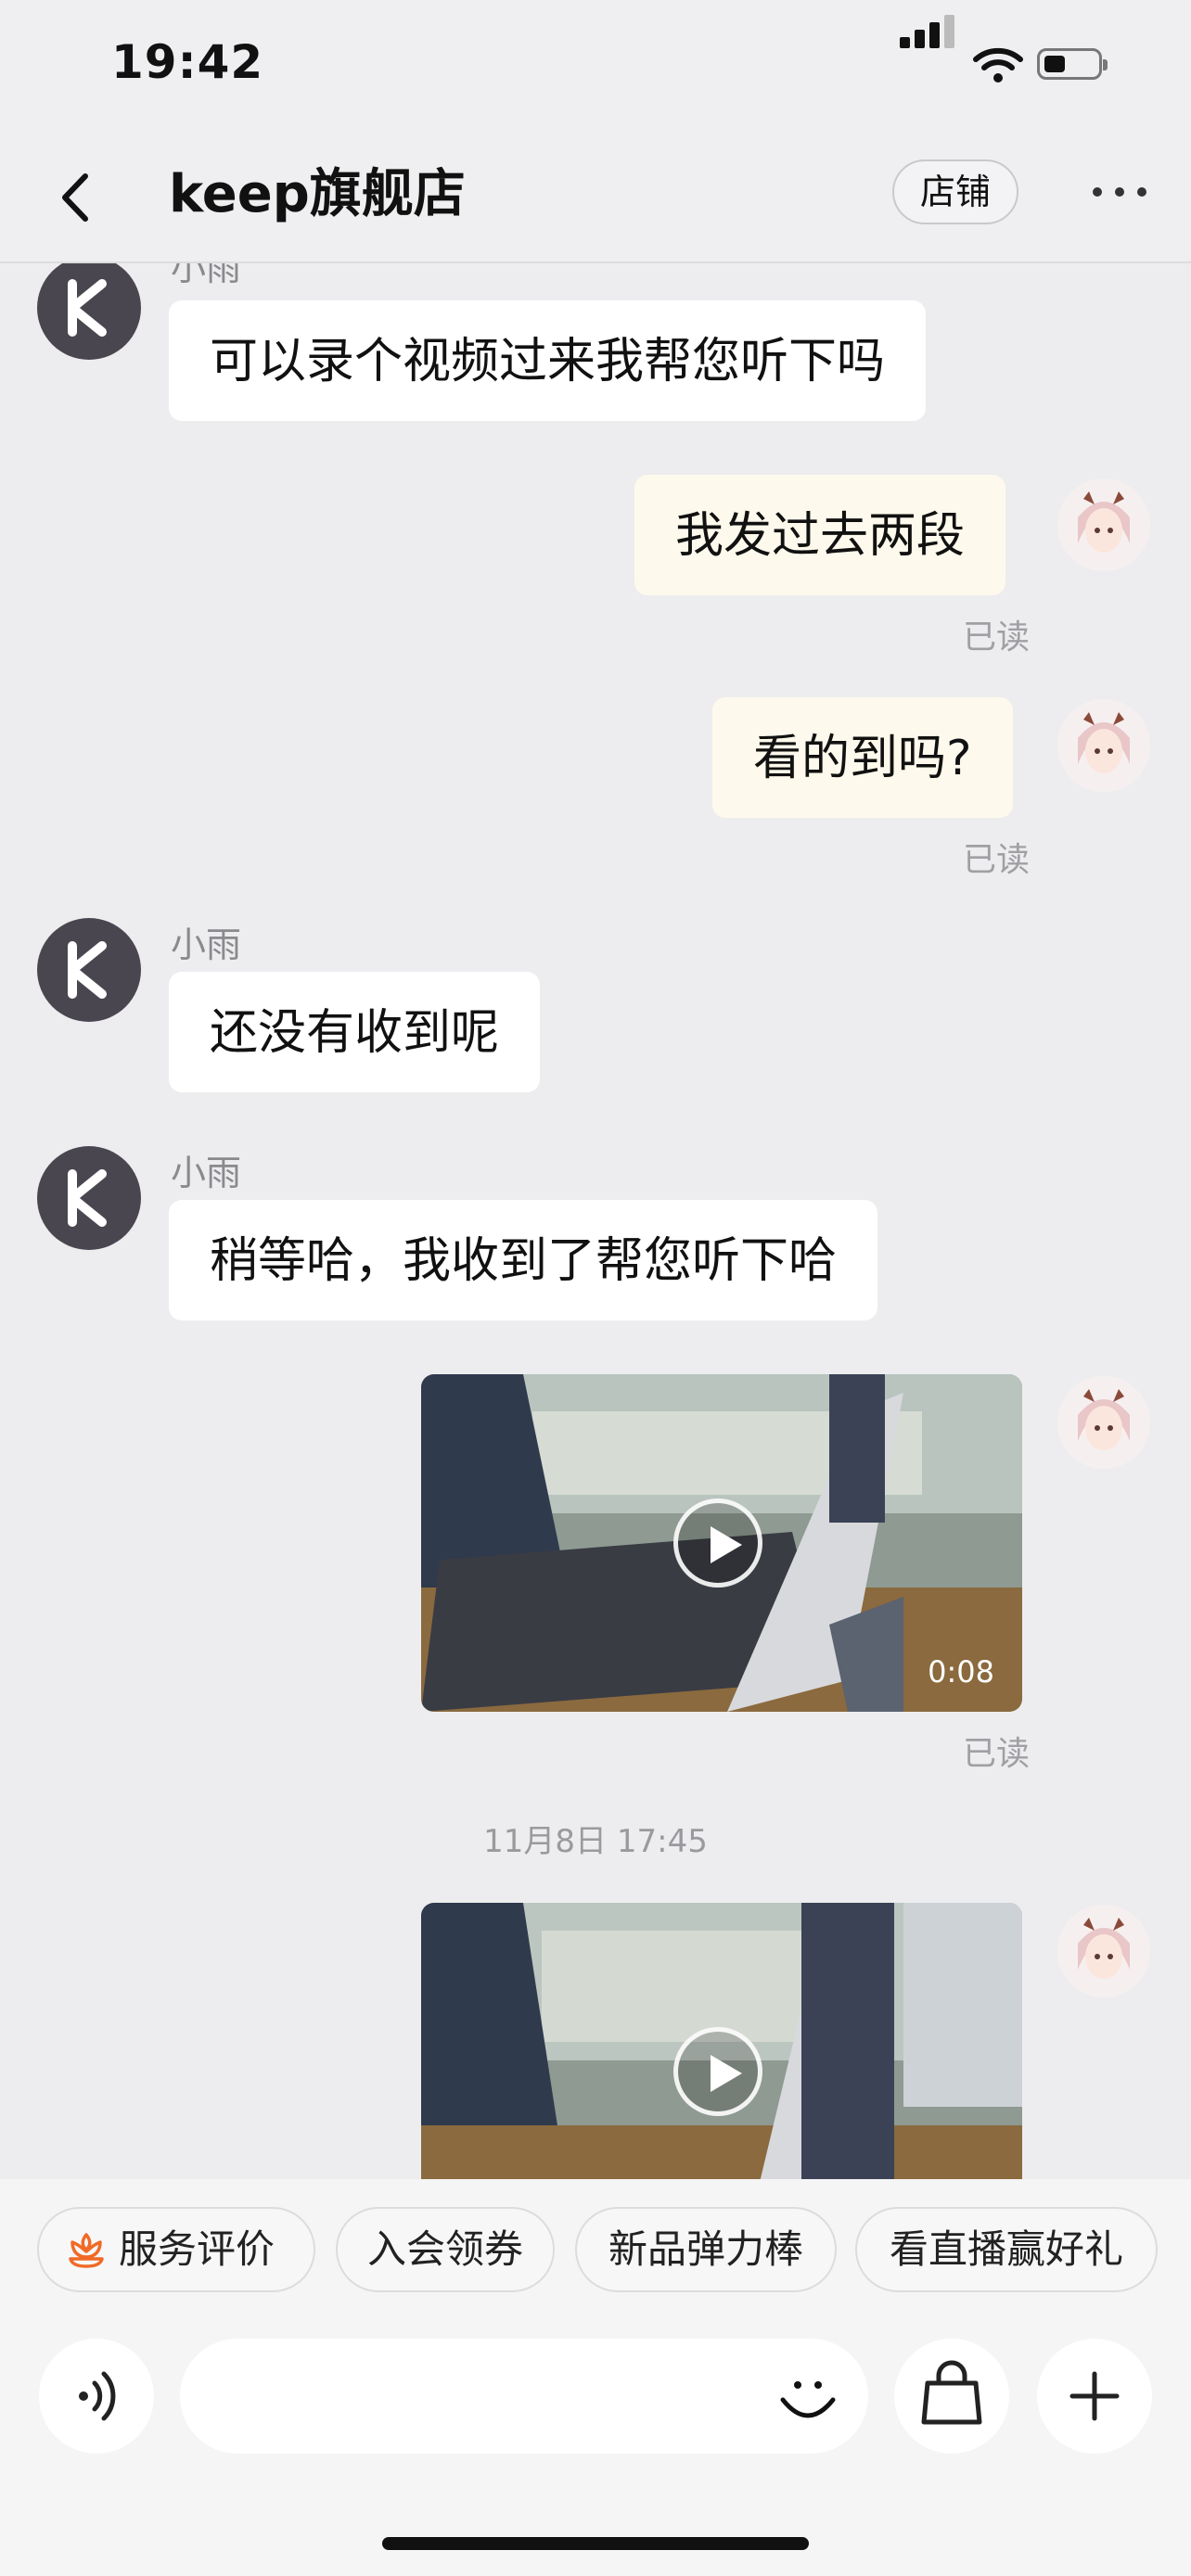  I want to click on message-bubble: 看的到吗?, so click(862, 757).